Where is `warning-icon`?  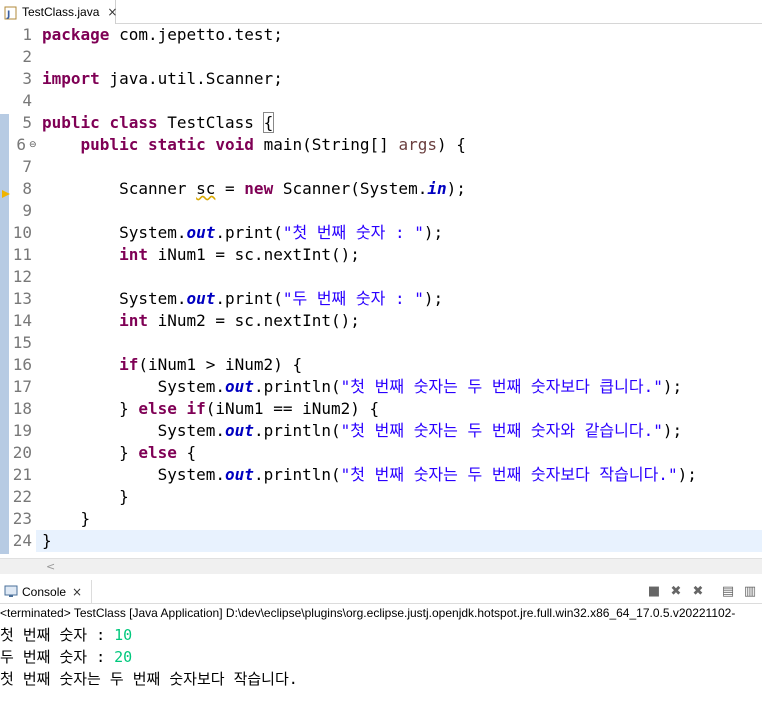
warning-icon is located at coordinates (6, 191).